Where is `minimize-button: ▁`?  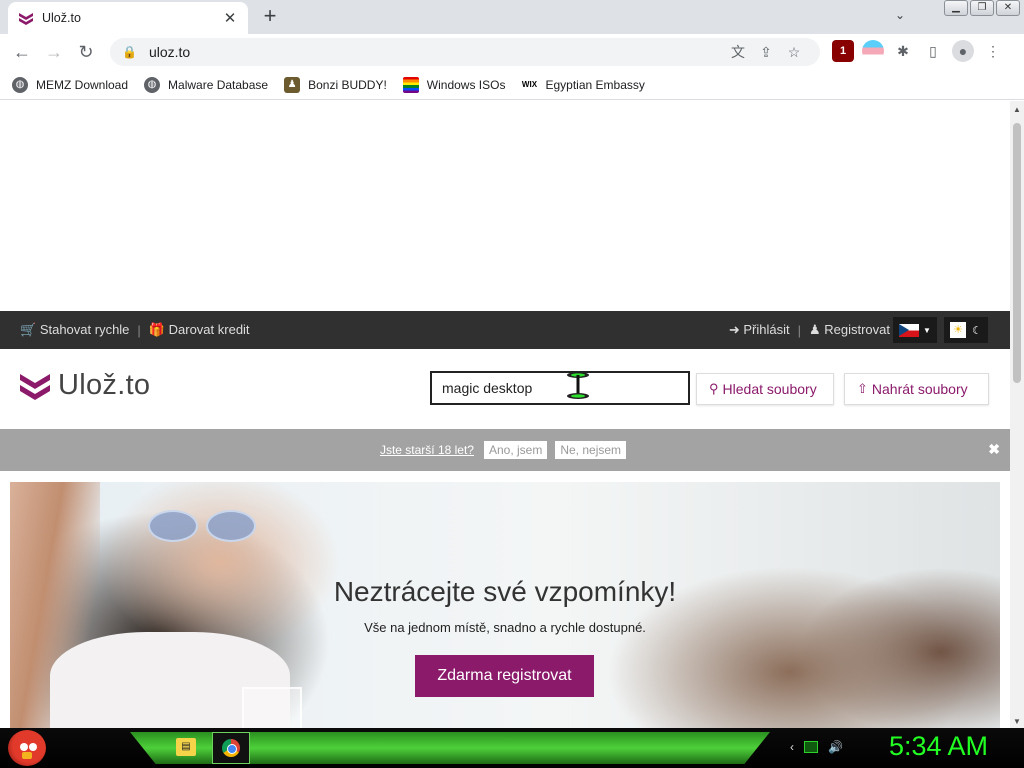
minimize-button: ▁ is located at coordinates (956, 8).